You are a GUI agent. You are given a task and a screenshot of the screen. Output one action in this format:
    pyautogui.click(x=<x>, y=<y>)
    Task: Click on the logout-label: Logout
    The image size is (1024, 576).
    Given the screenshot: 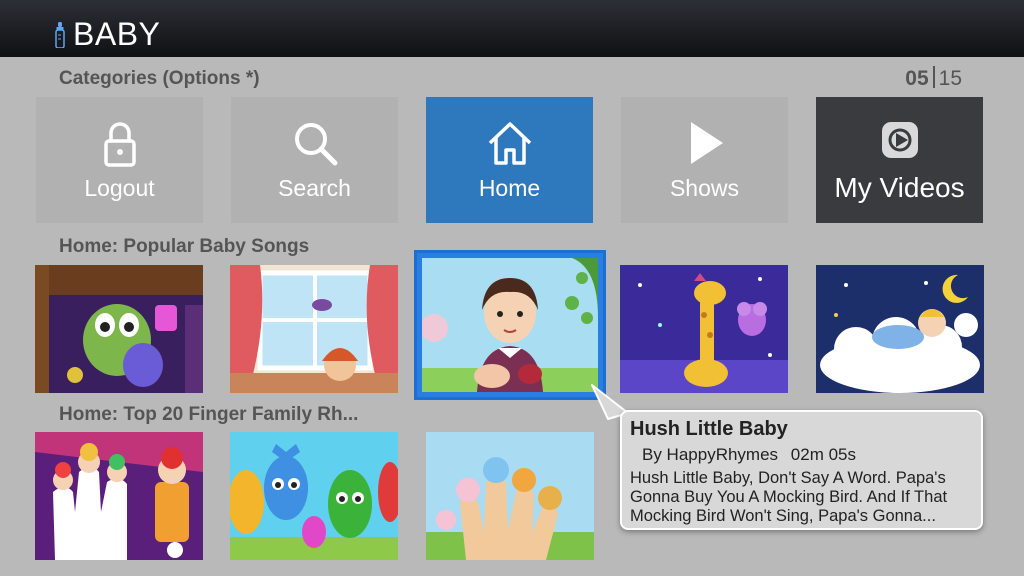 What is the action you would take?
    pyautogui.click(x=119, y=187)
    